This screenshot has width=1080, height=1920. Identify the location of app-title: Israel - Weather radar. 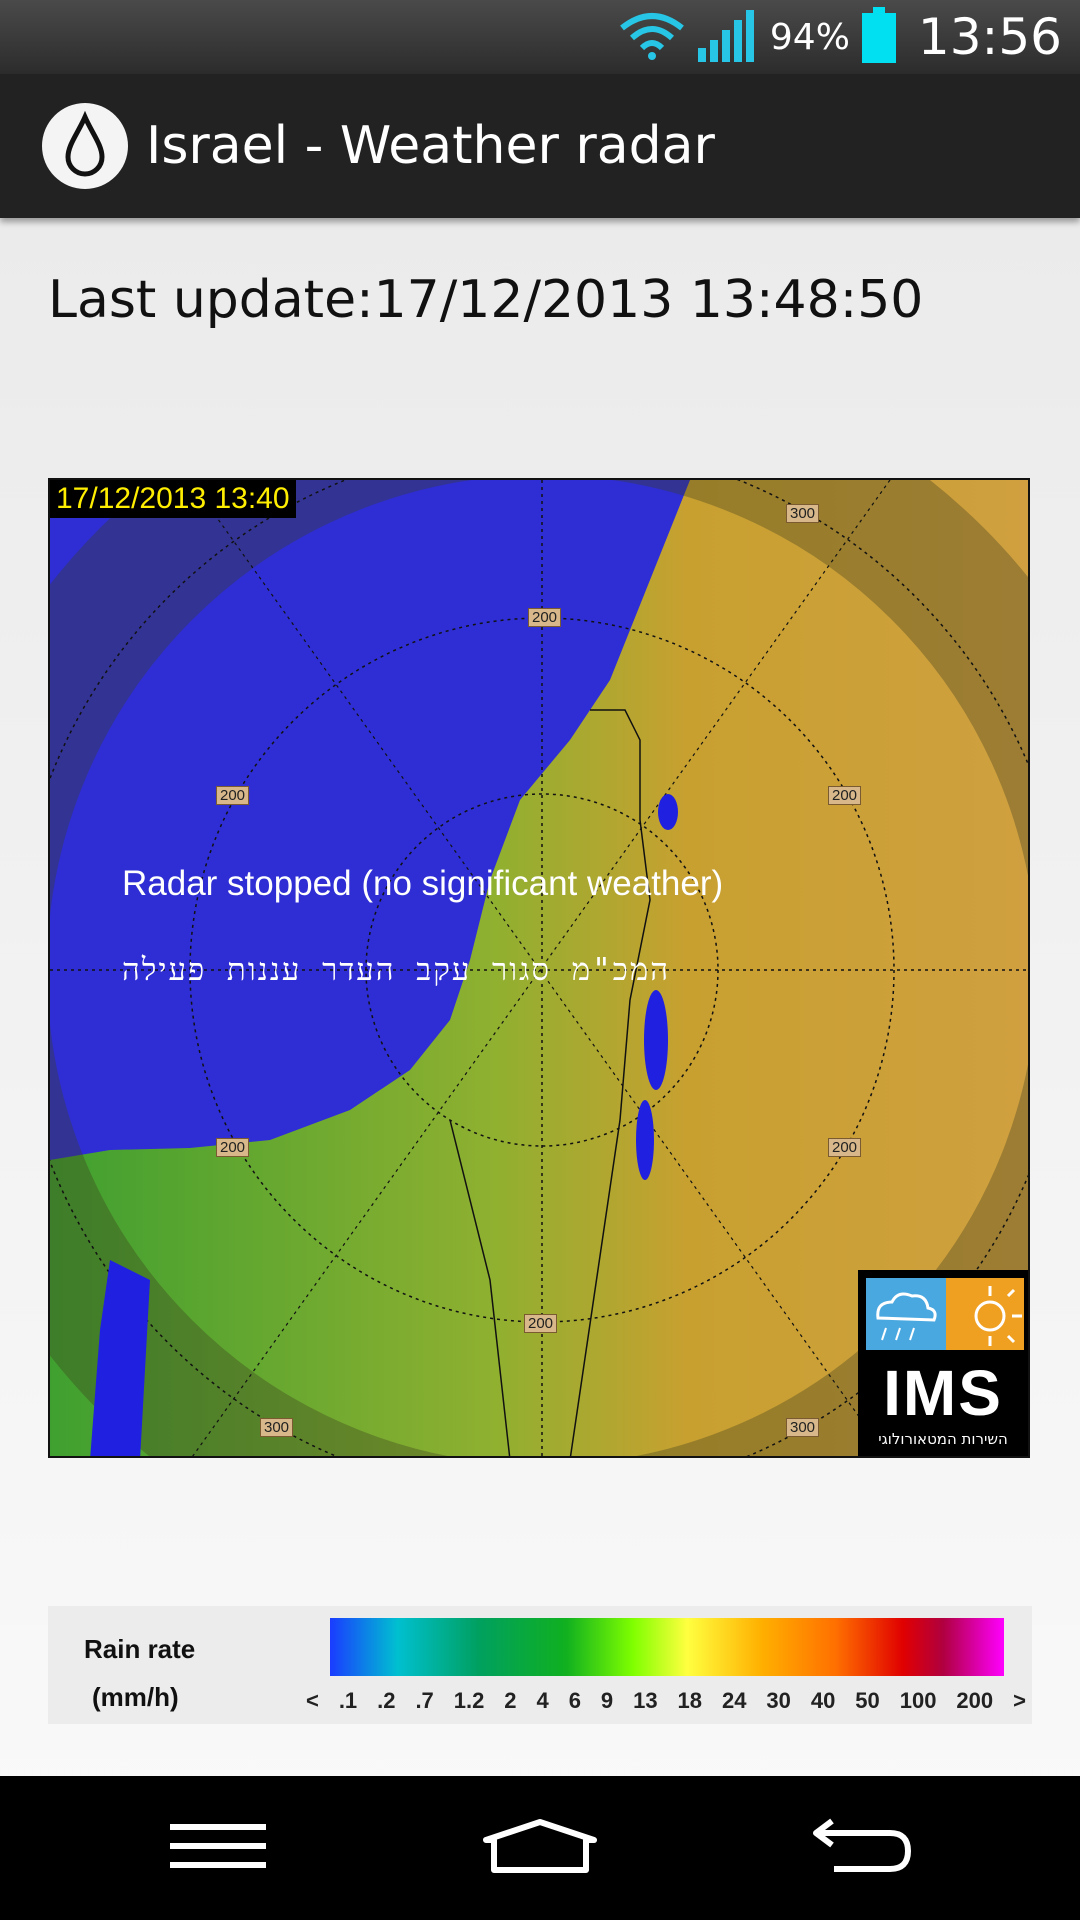
(430, 146).